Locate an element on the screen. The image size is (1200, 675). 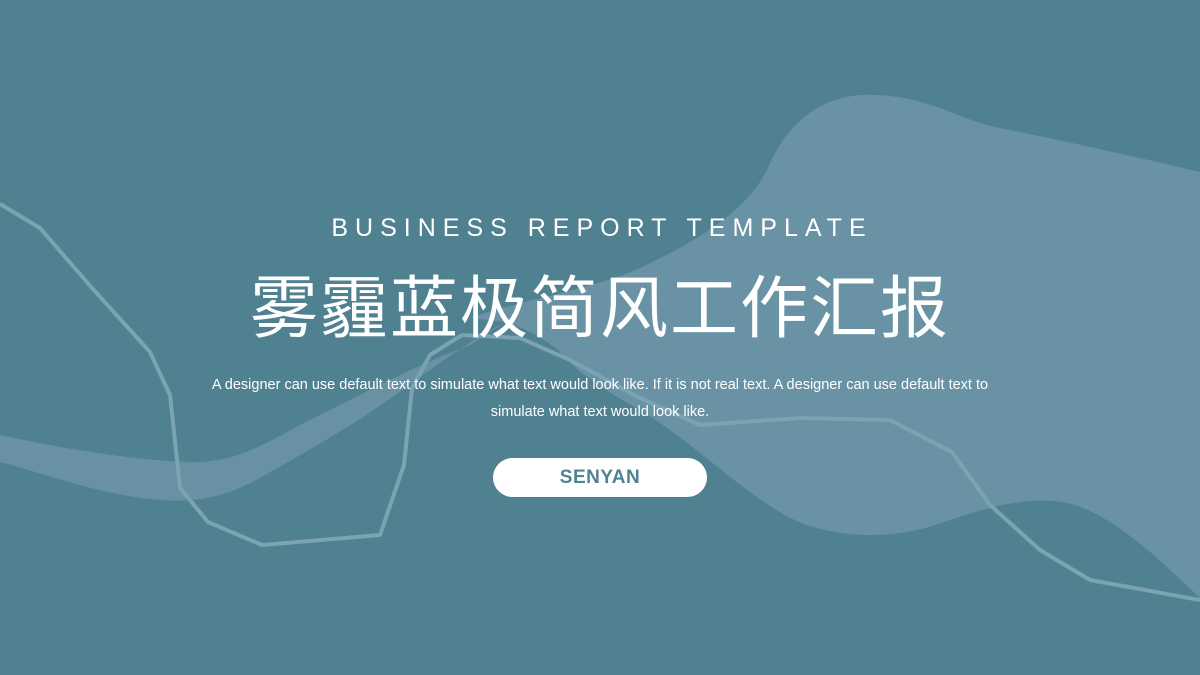
subtitle-english: BUSINESS REPORT TEMPLATE is located at coordinates (602, 228).